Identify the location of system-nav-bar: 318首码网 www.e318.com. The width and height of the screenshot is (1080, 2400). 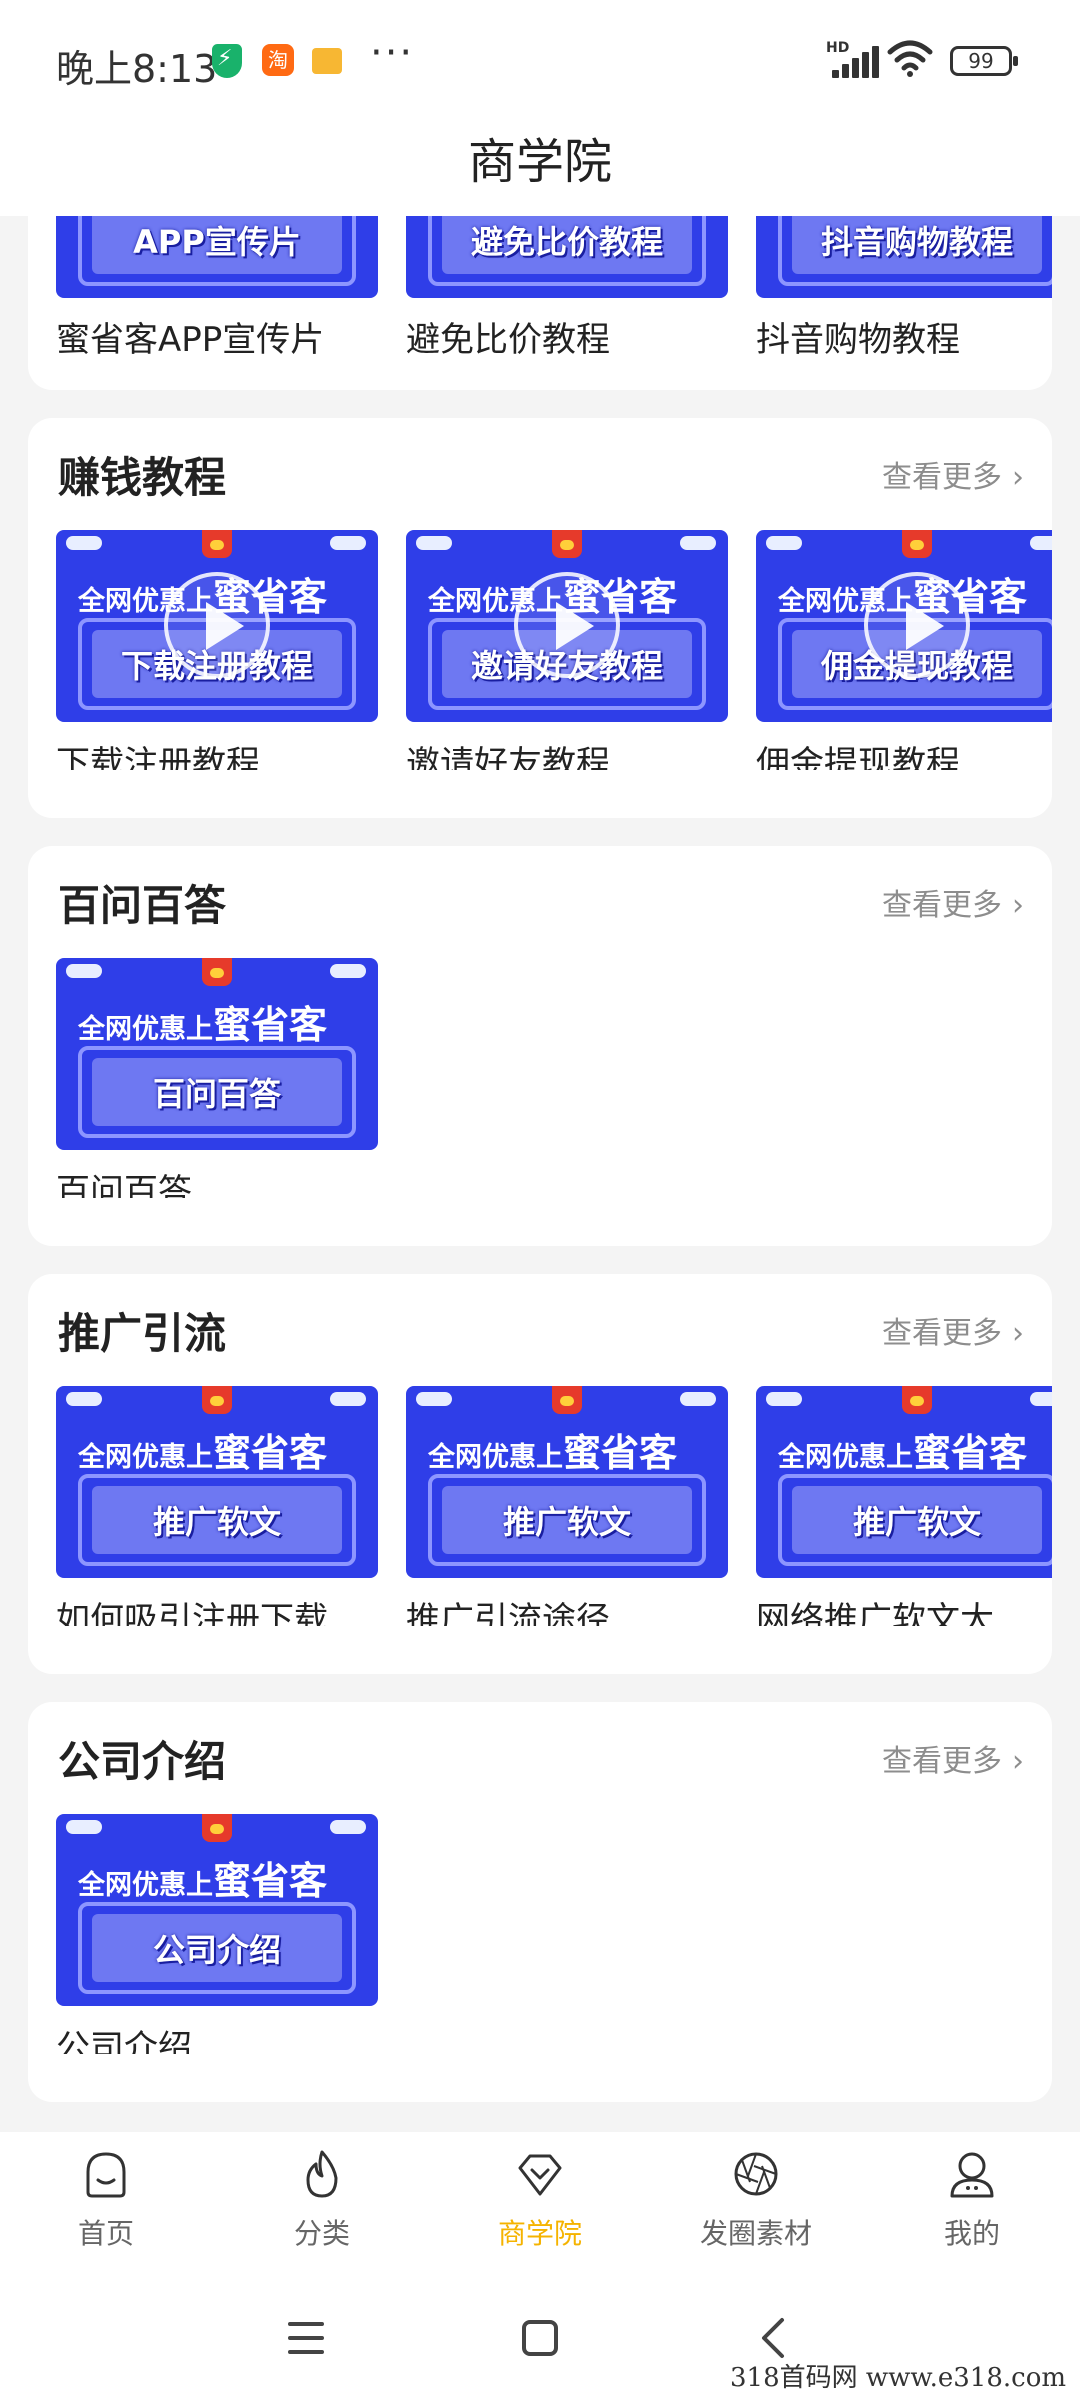
(540, 2340).